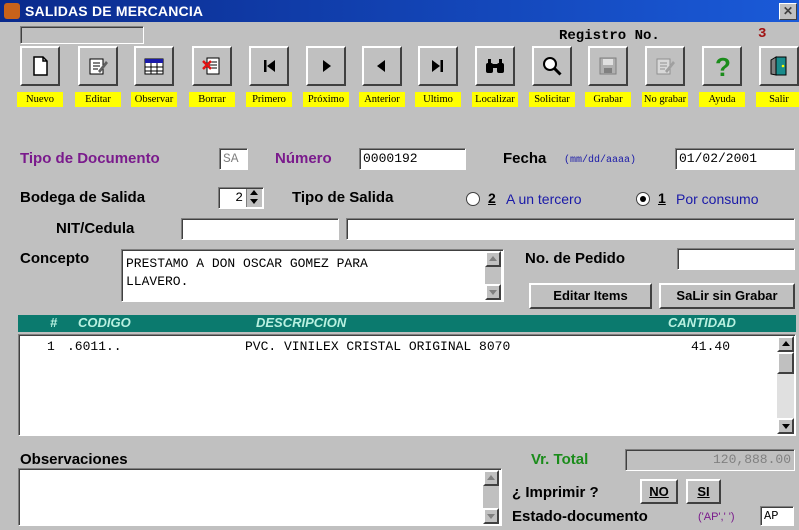  I want to click on toolbar-button-ultimo, so click(438, 66).